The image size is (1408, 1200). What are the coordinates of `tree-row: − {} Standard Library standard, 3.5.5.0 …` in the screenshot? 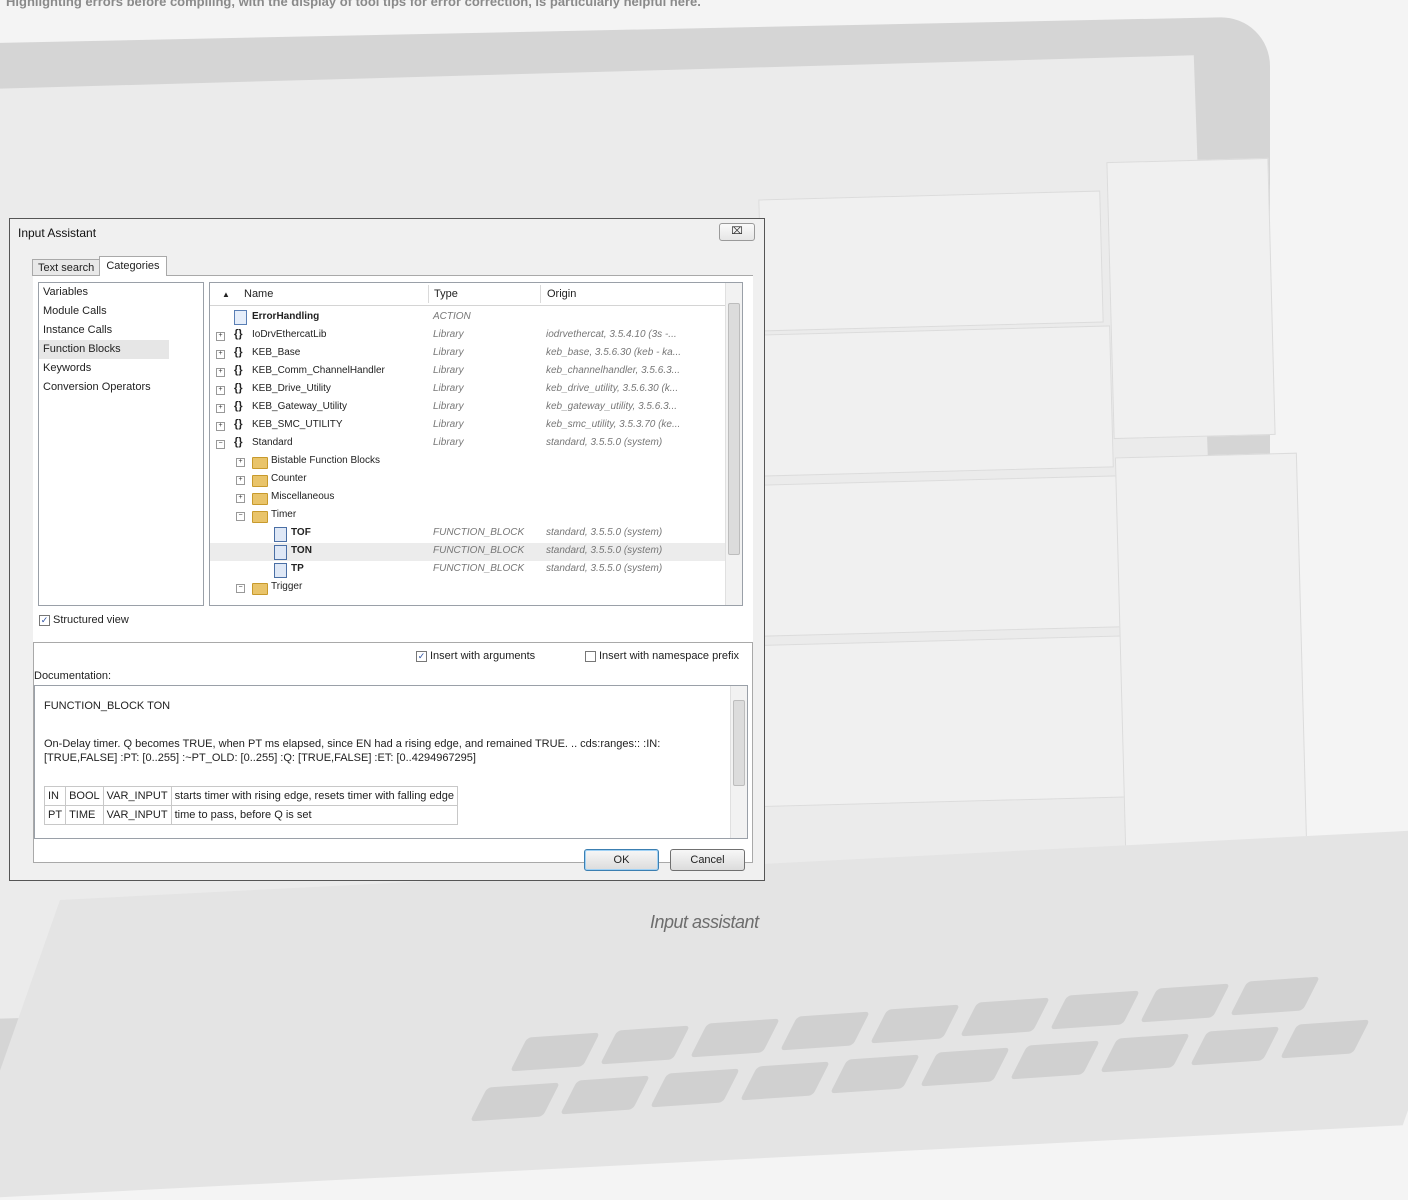 It's located at (468, 444).